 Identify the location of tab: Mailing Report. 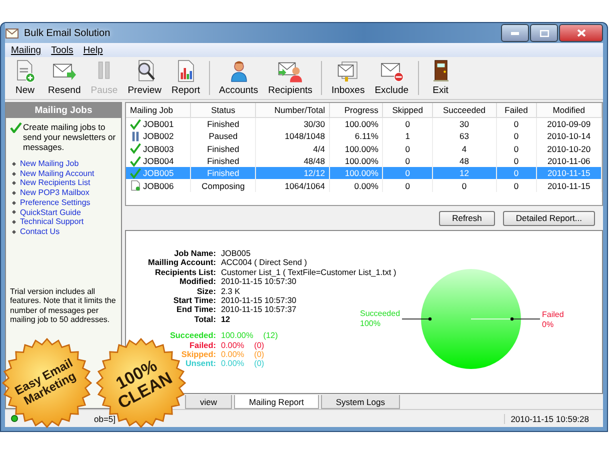
(276, 402).